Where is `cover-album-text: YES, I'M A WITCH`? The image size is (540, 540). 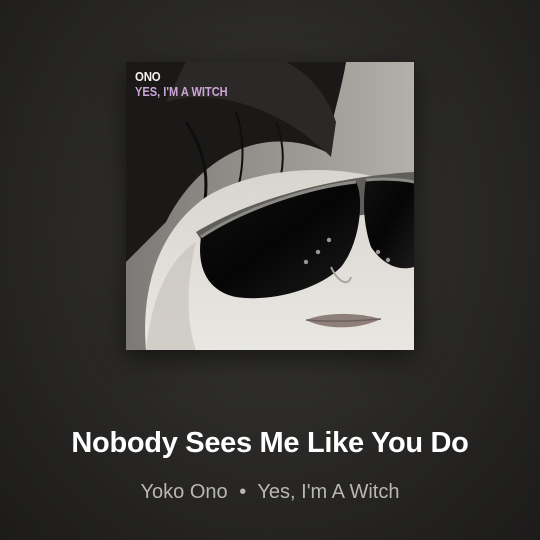 cover-album-text: YES, I'M A WITCH is located at coordinates (181, 91).